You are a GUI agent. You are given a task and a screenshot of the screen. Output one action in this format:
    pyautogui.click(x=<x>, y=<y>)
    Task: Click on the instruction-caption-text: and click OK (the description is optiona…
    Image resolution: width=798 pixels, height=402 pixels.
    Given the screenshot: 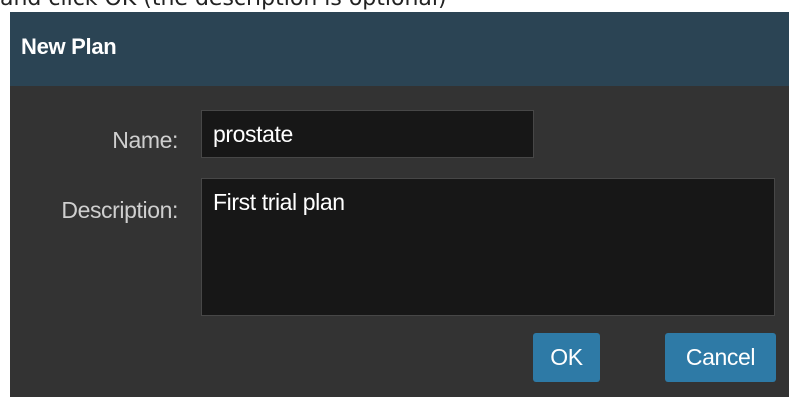 What is the action you would take?
    pyautogui.click(x=223, y=6)
    